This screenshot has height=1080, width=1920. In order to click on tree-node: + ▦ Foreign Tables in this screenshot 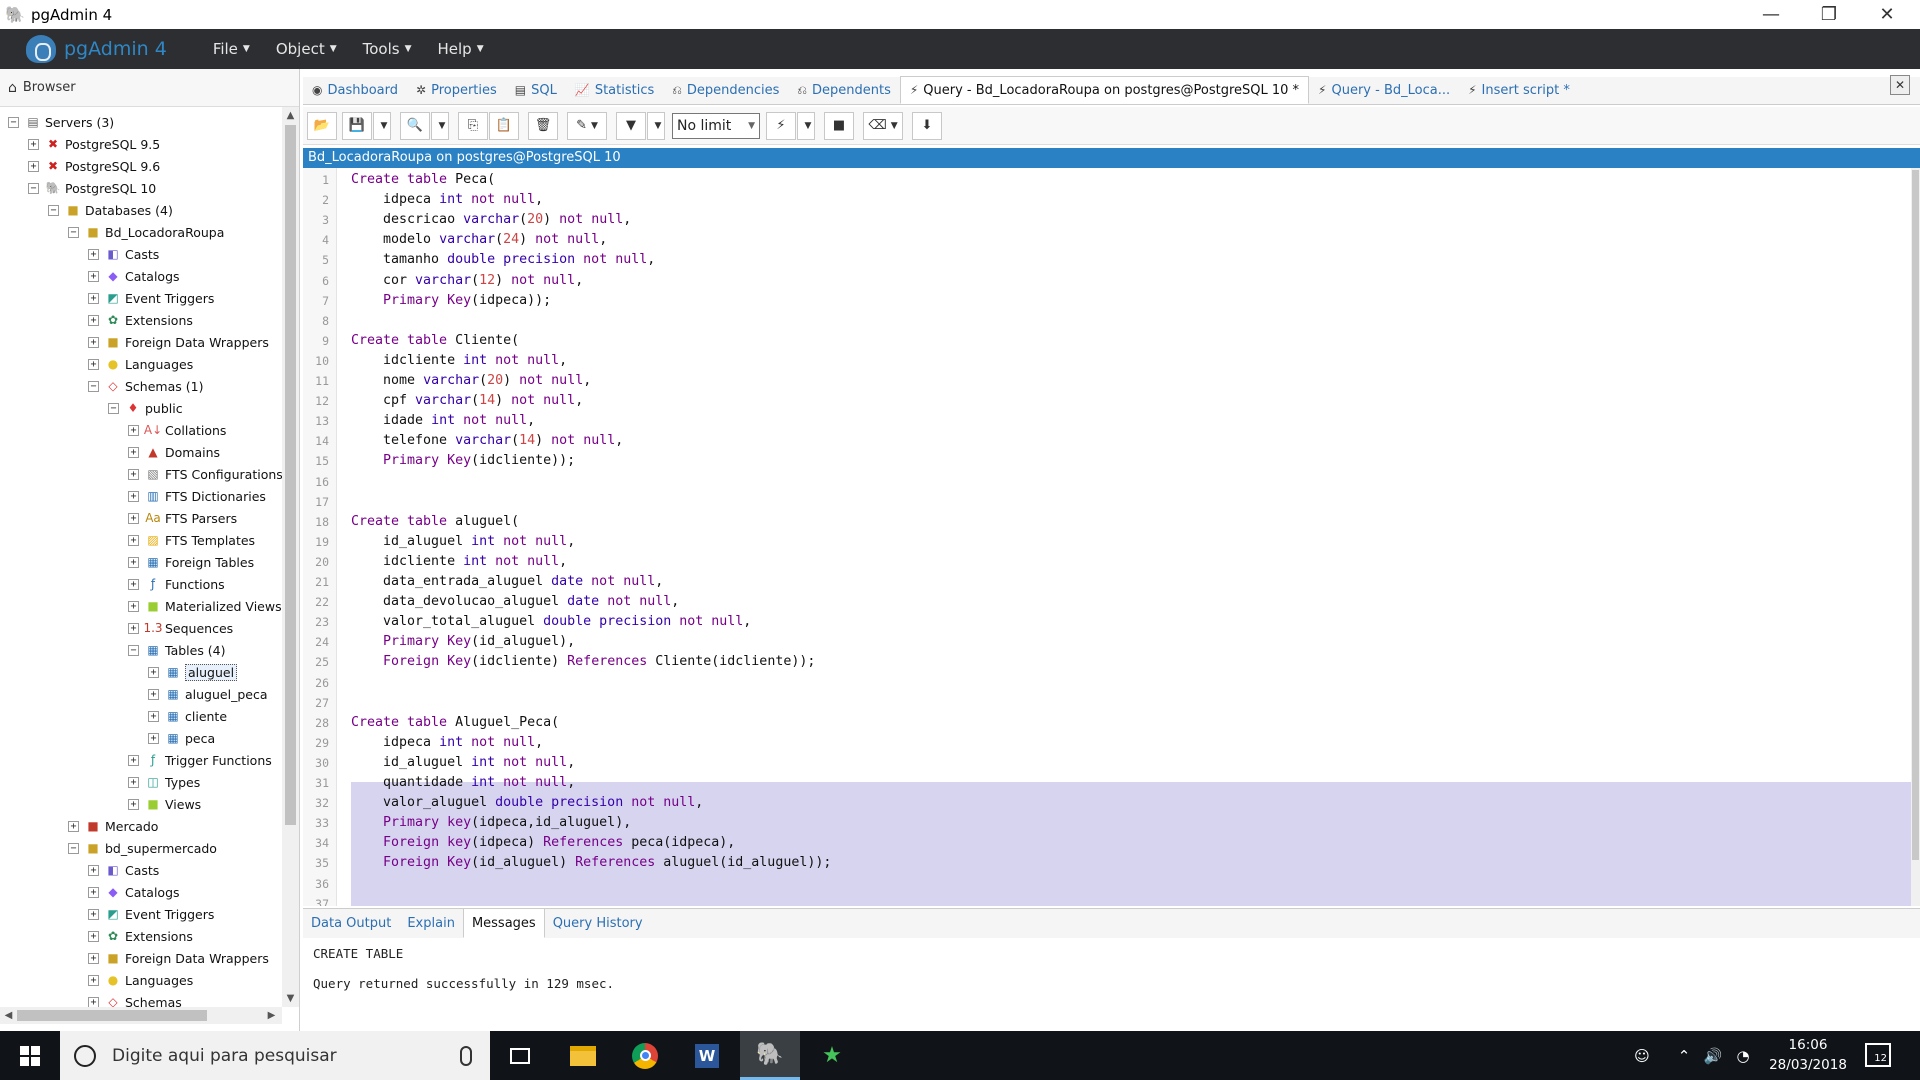, I will do `click(191, 562)`.